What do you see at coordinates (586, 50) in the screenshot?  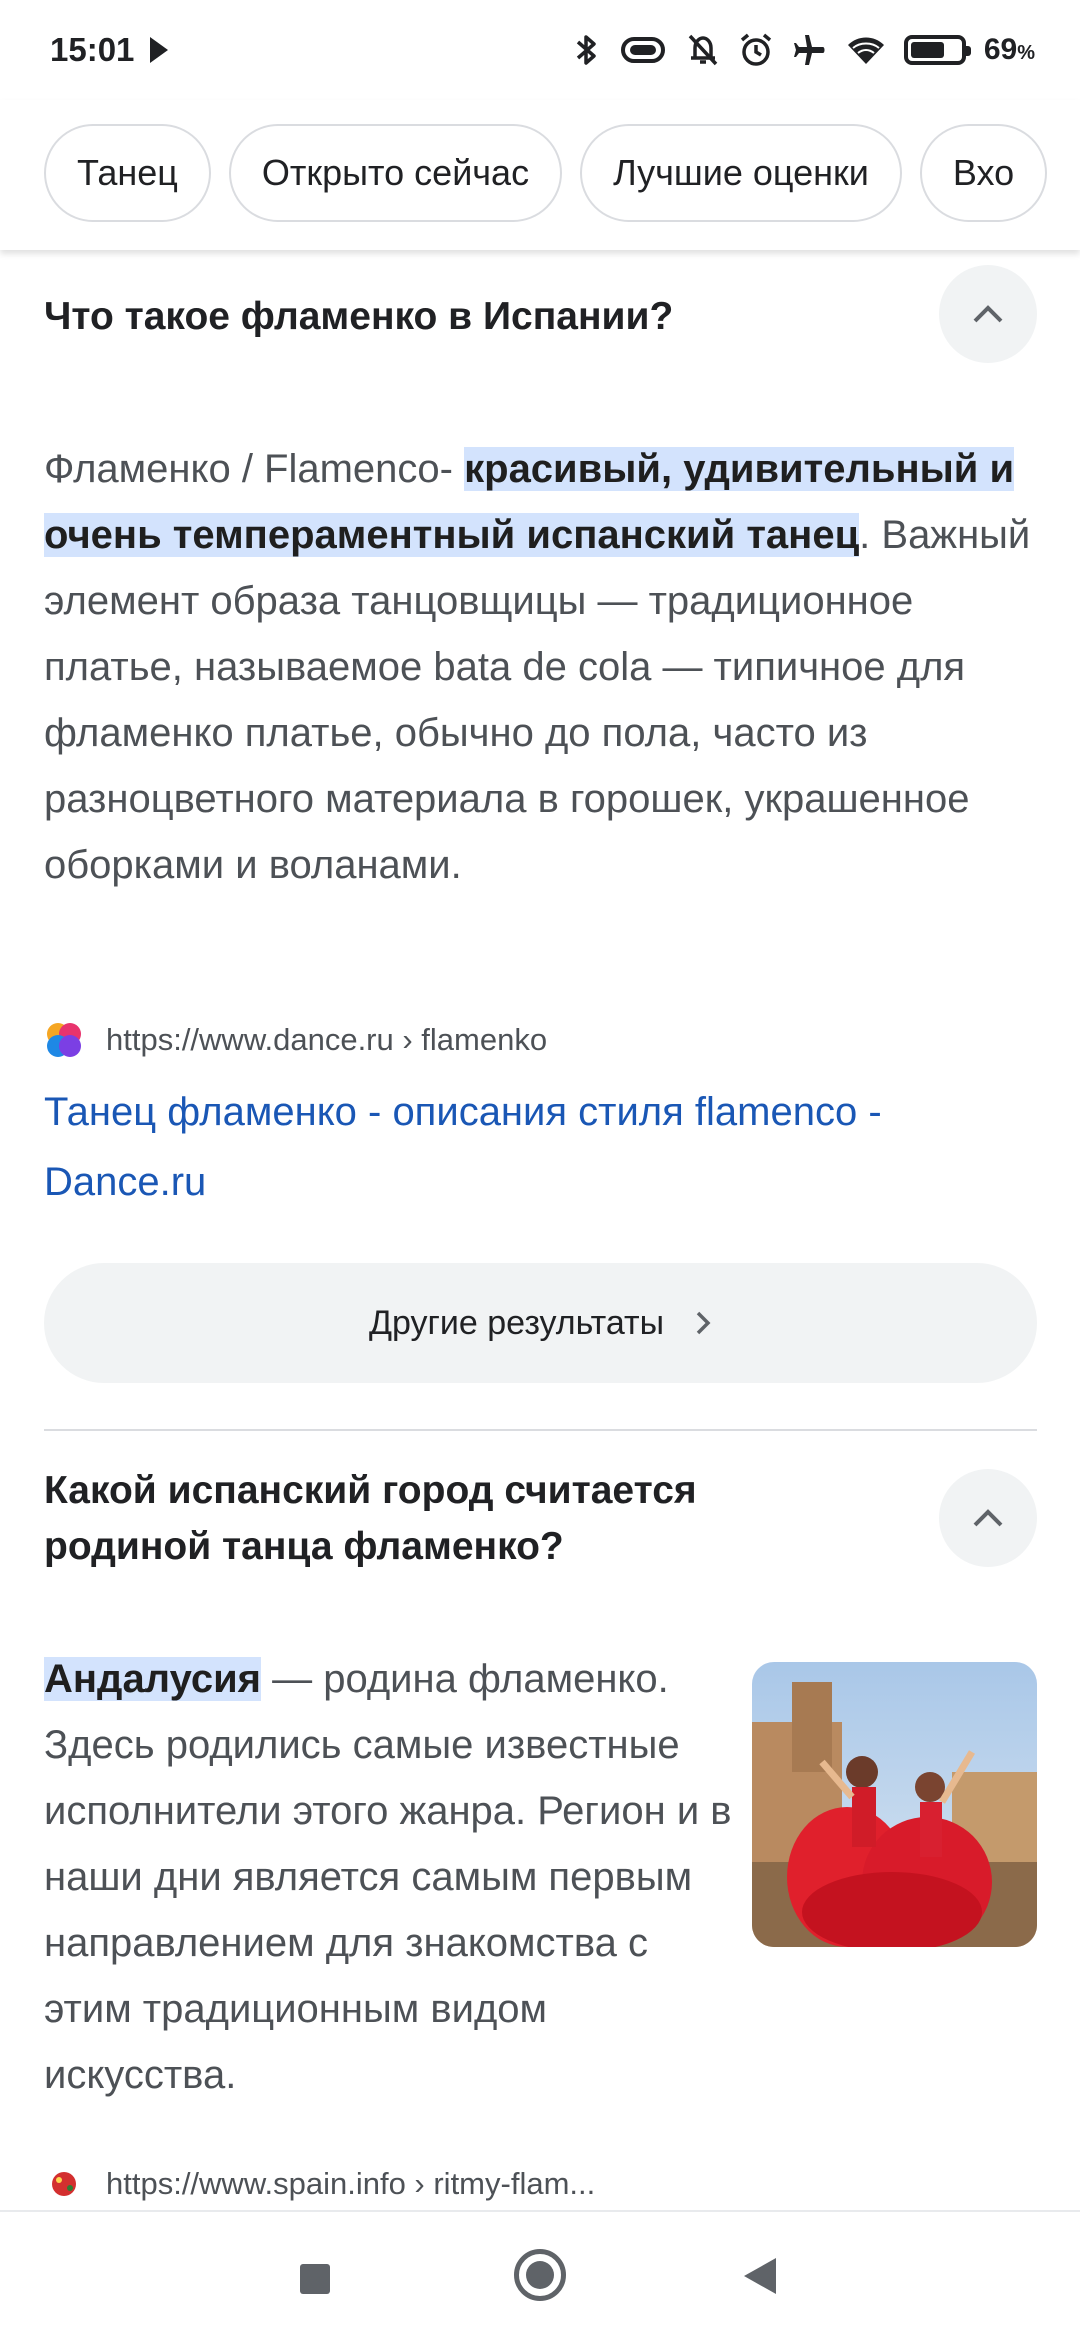 I see `bluetooth-icon` at bounding box center [586, 50].